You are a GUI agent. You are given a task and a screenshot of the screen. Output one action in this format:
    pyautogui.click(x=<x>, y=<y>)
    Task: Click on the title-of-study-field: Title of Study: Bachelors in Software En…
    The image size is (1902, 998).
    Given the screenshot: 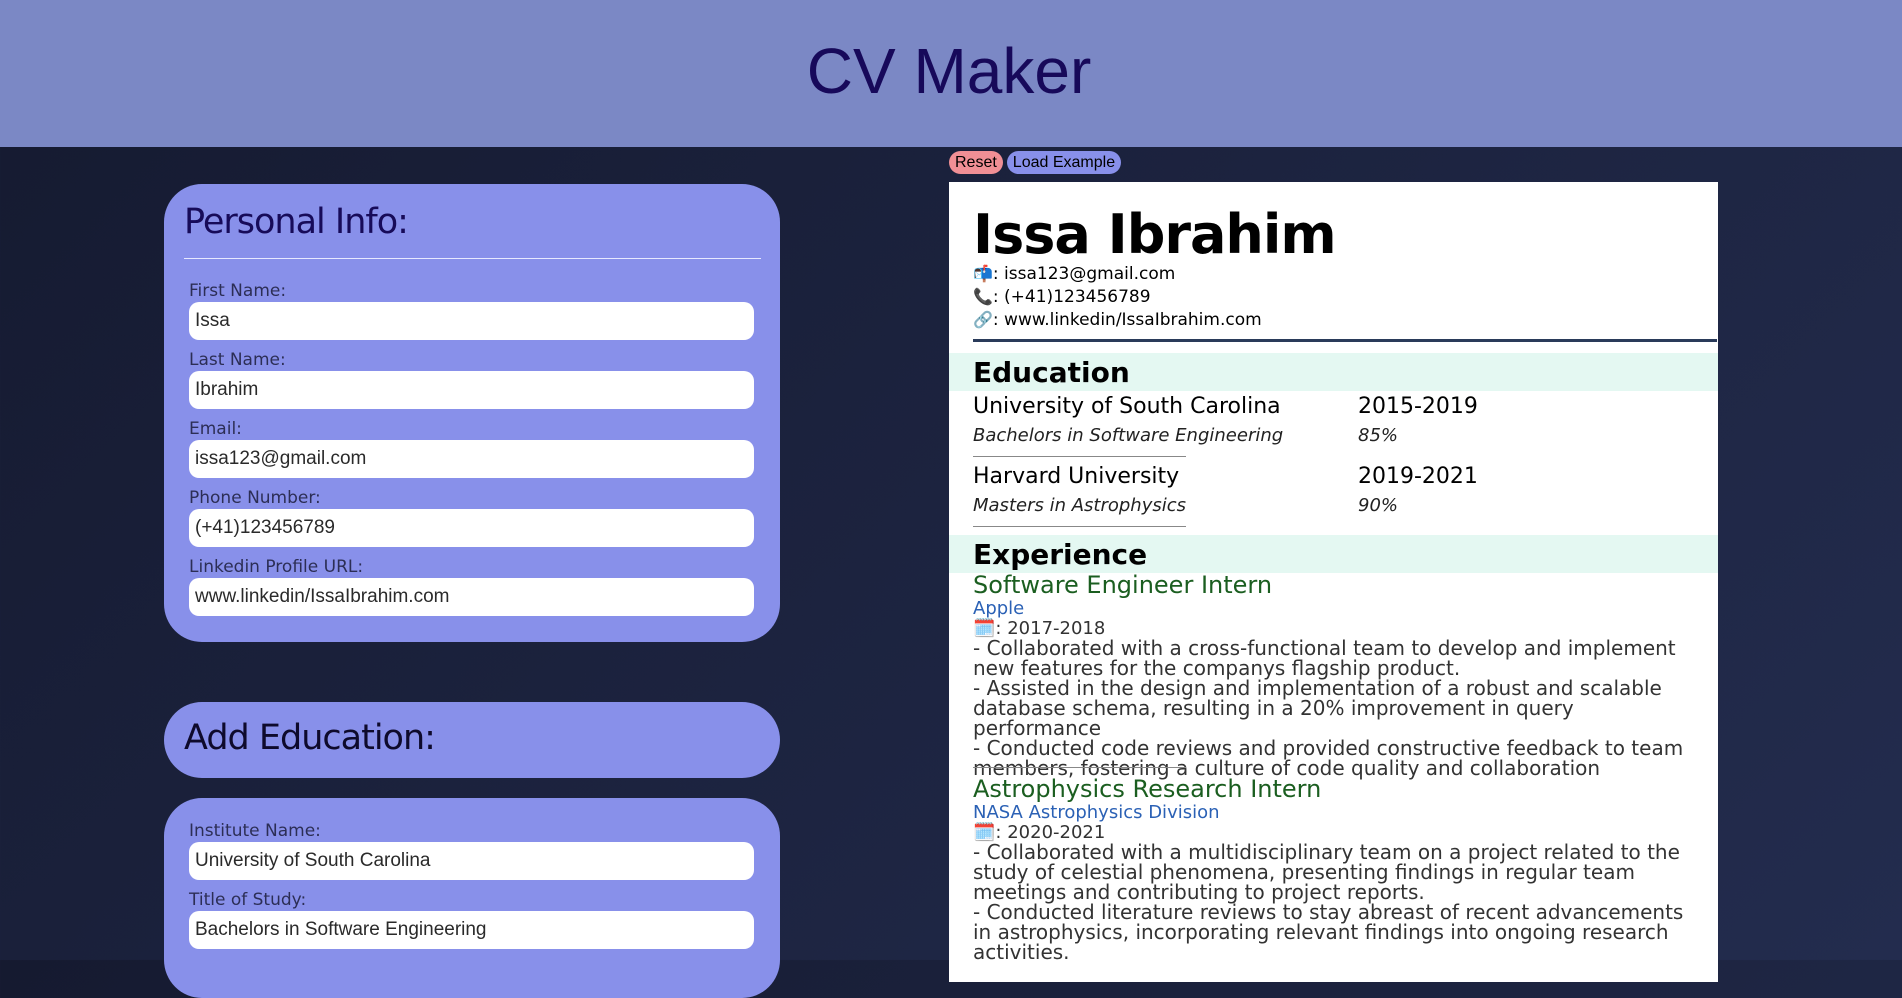 What is the action you would take?
    pyautogui.click(x=471, y=919)
    